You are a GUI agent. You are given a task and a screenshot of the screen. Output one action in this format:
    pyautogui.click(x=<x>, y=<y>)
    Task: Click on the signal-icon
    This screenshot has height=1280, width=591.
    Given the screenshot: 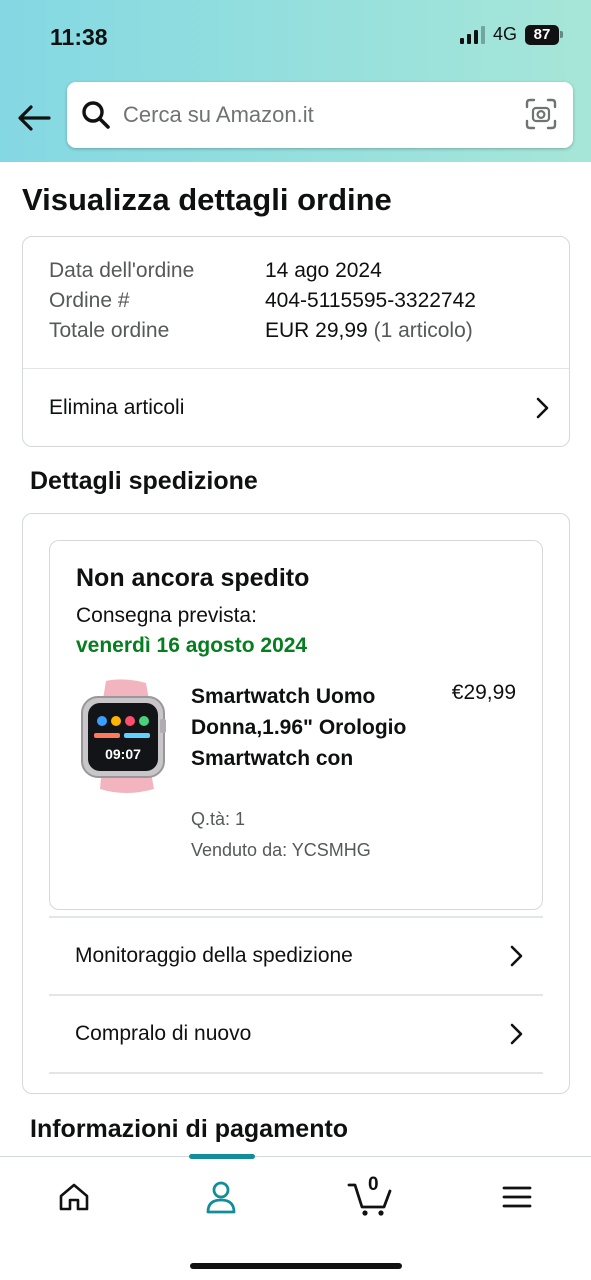 What is the action you would take?
    pyautogui.click(x=472, y=34)
    